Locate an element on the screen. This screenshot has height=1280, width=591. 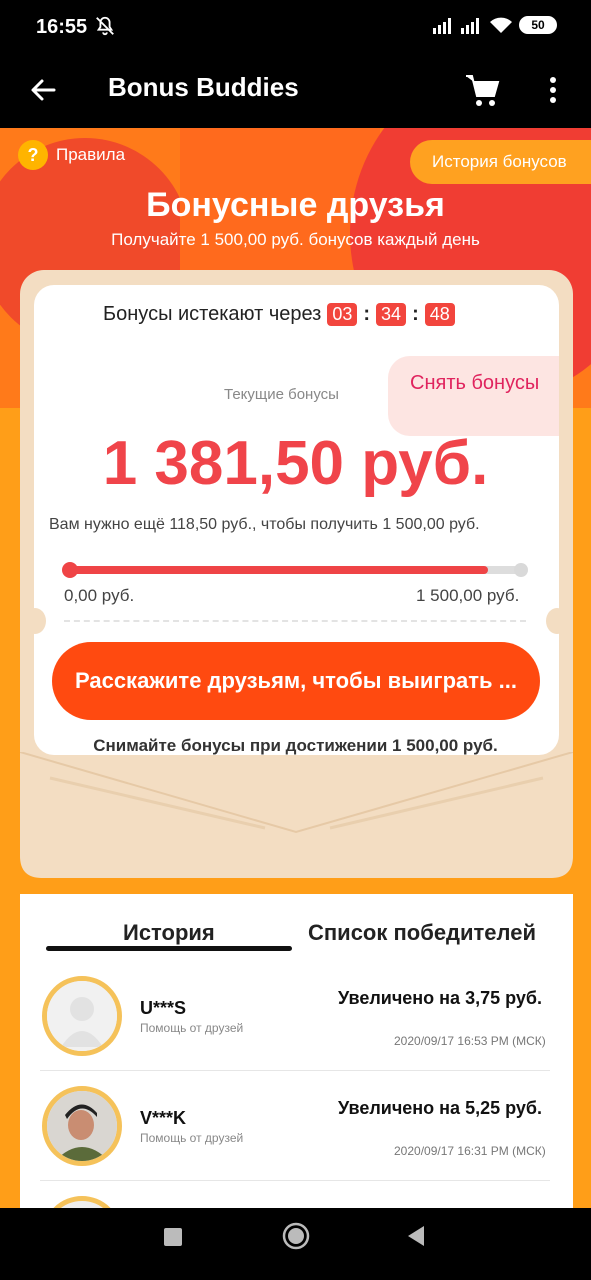
bonus-history-button: История бонусов is located at coordinates (500, 162).